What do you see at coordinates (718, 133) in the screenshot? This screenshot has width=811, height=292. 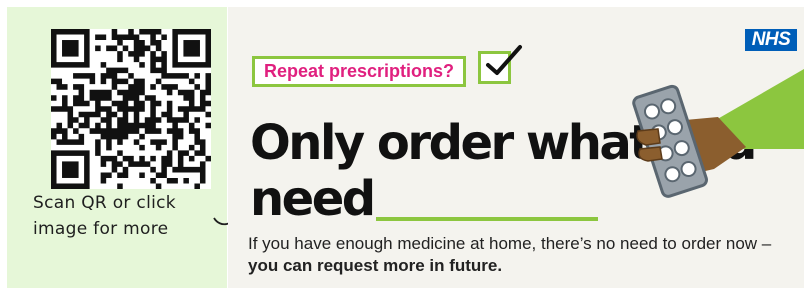 I see `hand-holding-pills-illustration` at bounding box center [718, 133].